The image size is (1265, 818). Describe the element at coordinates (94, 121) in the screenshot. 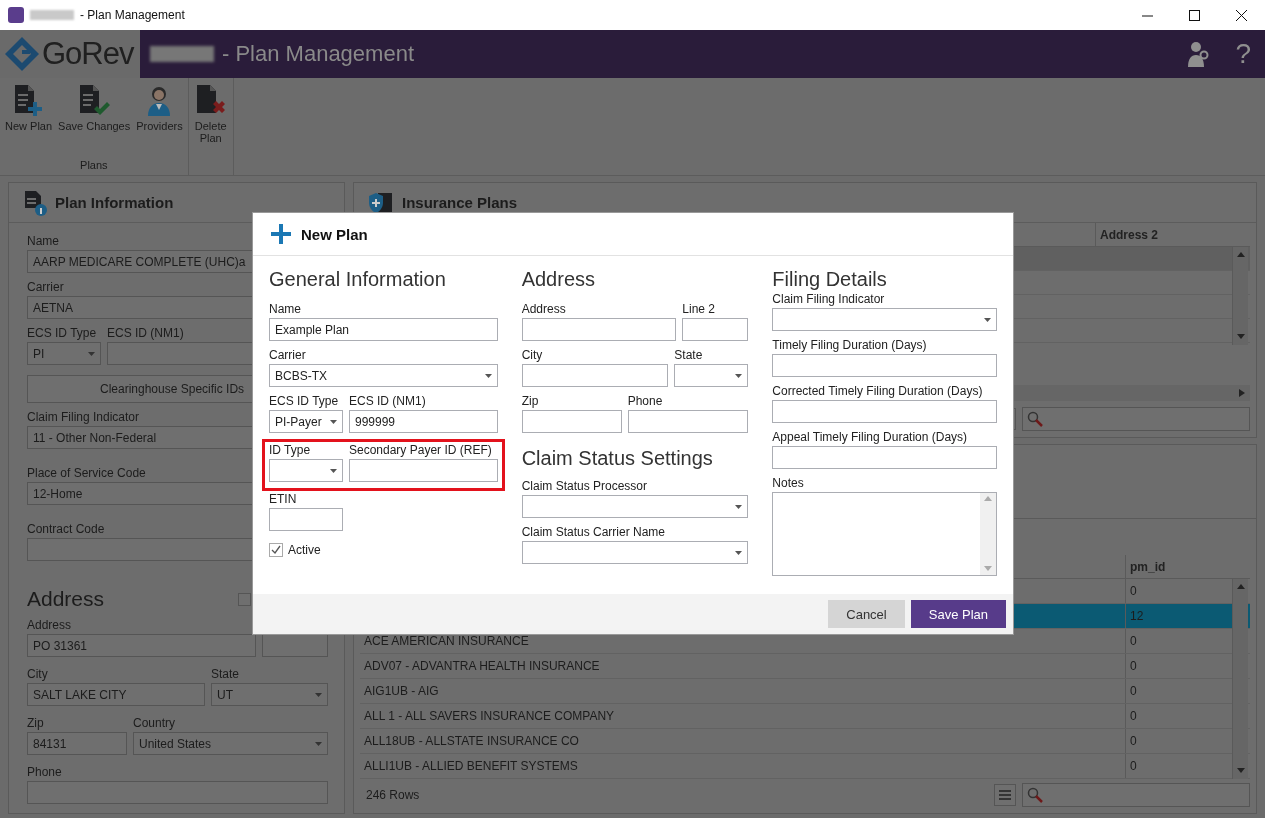

I see `ribbon-button: Save Changes` at that location.